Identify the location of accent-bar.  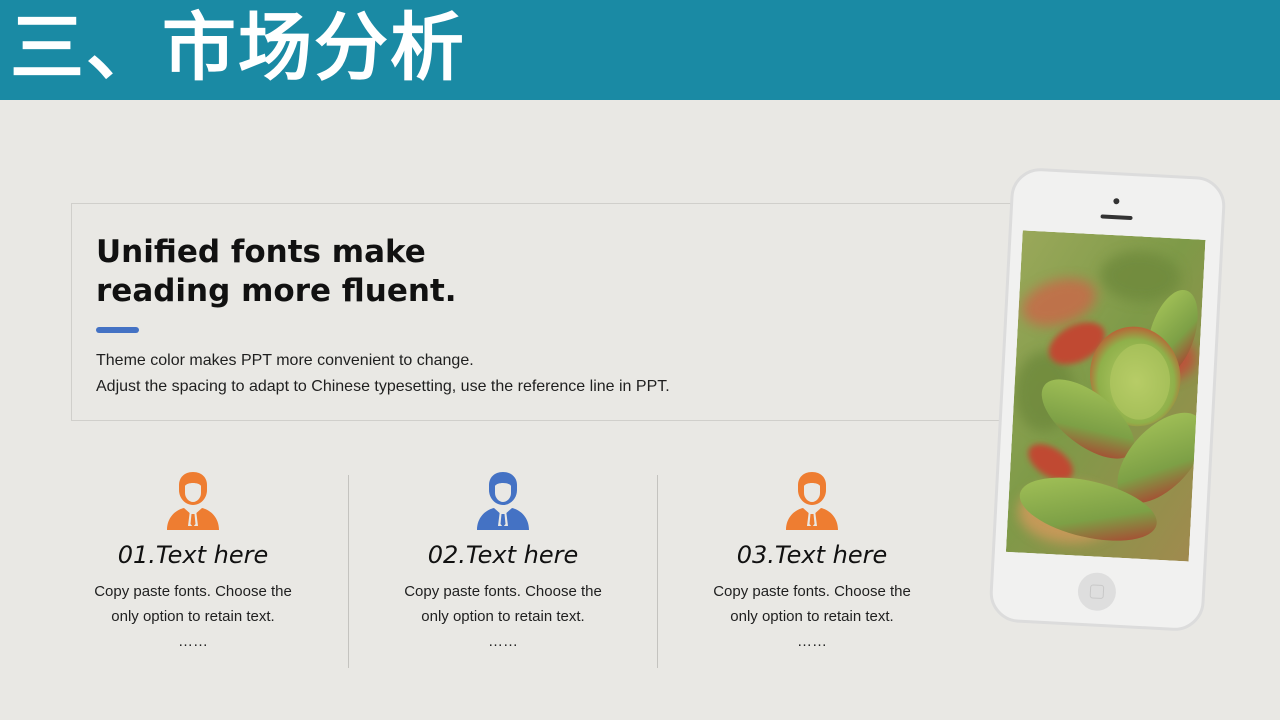
(117, 330).